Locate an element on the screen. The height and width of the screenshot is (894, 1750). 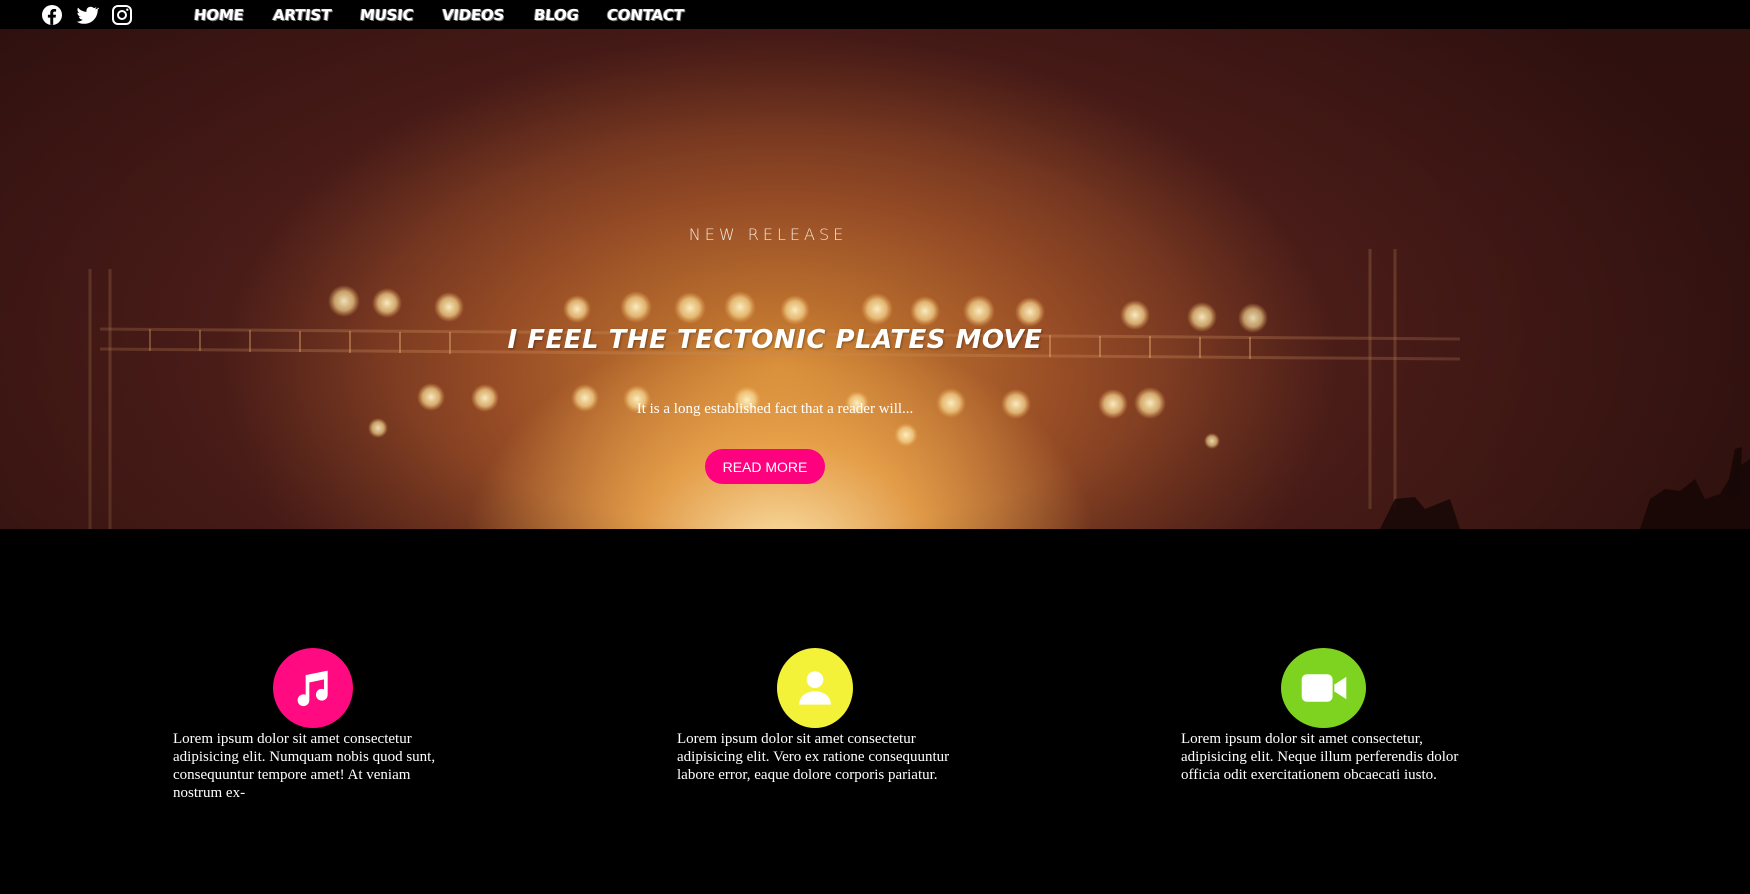
music-note-icon is located at coordinates (312, 688).